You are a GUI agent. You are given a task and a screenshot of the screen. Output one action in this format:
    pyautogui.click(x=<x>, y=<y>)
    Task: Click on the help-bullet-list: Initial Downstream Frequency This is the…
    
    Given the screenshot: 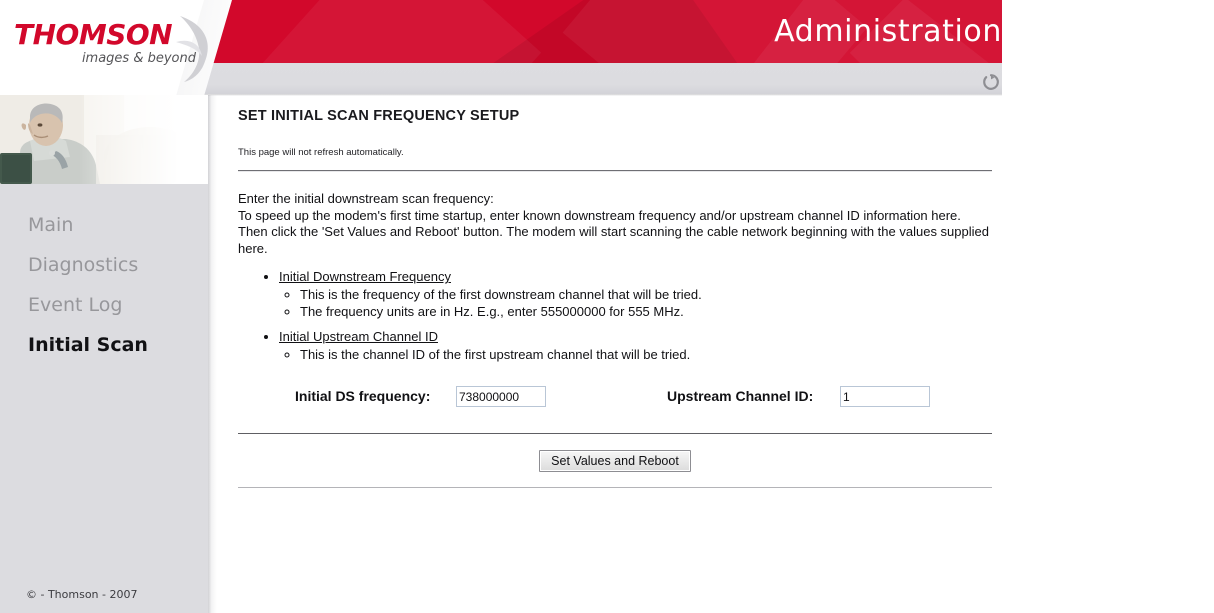 What is the action you would take?
    pyautogui.click(x=616, y=316)
    